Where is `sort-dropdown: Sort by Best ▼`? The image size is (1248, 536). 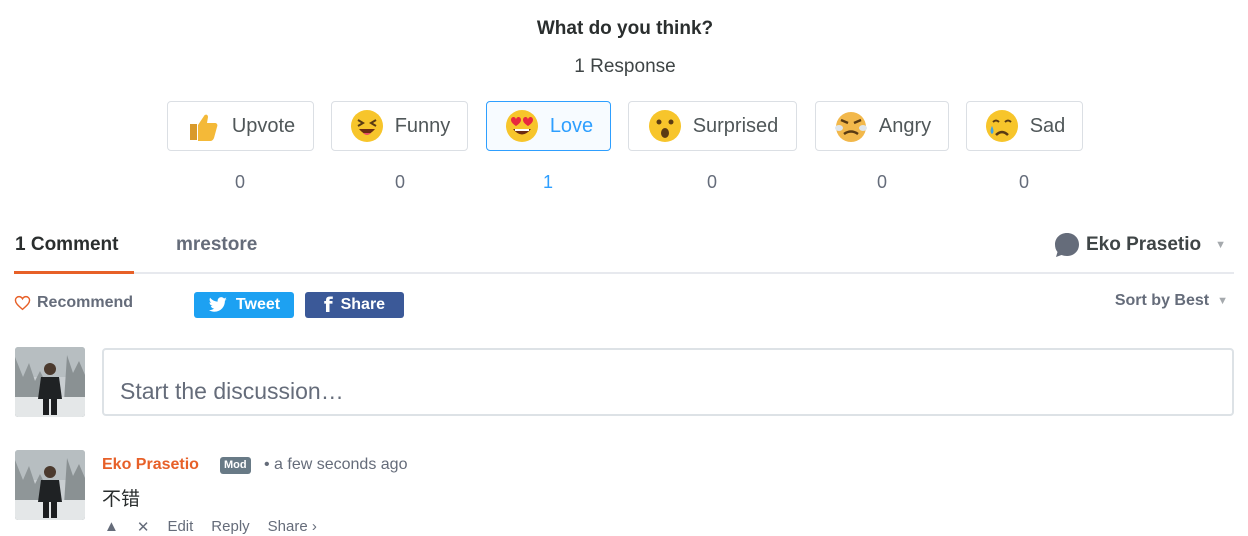
sort-dropdown: Sort by Best ▼ is located at coordinates (1171, 301).